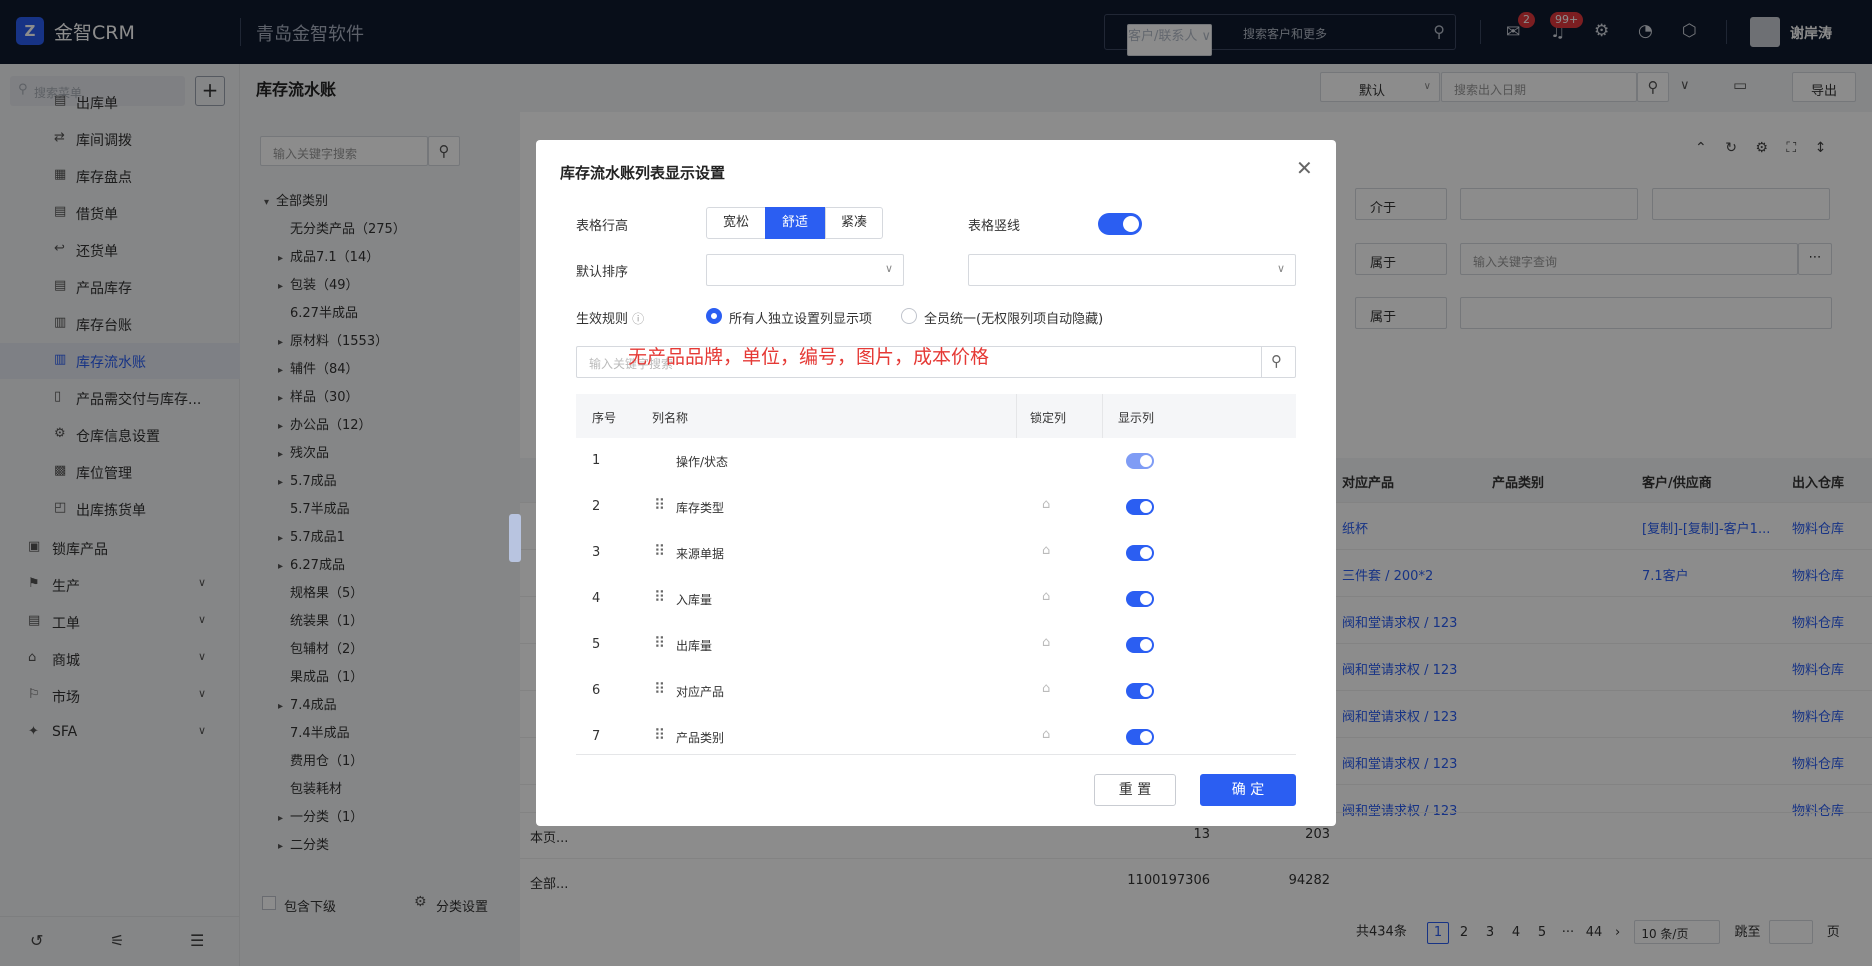 Image resolution: width=1872 pixels, height=966 pixels. What do you see at coordinates (700, 554) in the screenshot?
I see `column-name: 来源单据` at bounding box center [700, 554].